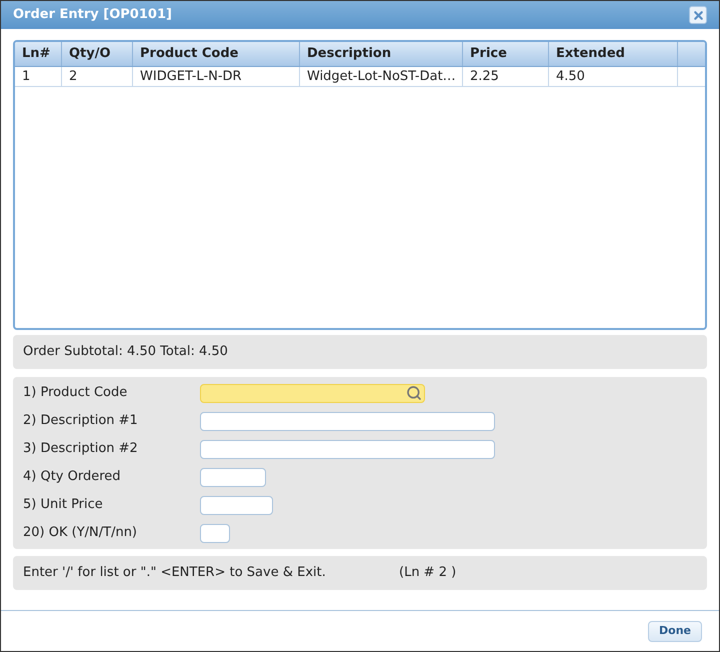  Describe the element at coordinates (216, 54) in the screenshot. I see `column-header: Product Code` at that location.